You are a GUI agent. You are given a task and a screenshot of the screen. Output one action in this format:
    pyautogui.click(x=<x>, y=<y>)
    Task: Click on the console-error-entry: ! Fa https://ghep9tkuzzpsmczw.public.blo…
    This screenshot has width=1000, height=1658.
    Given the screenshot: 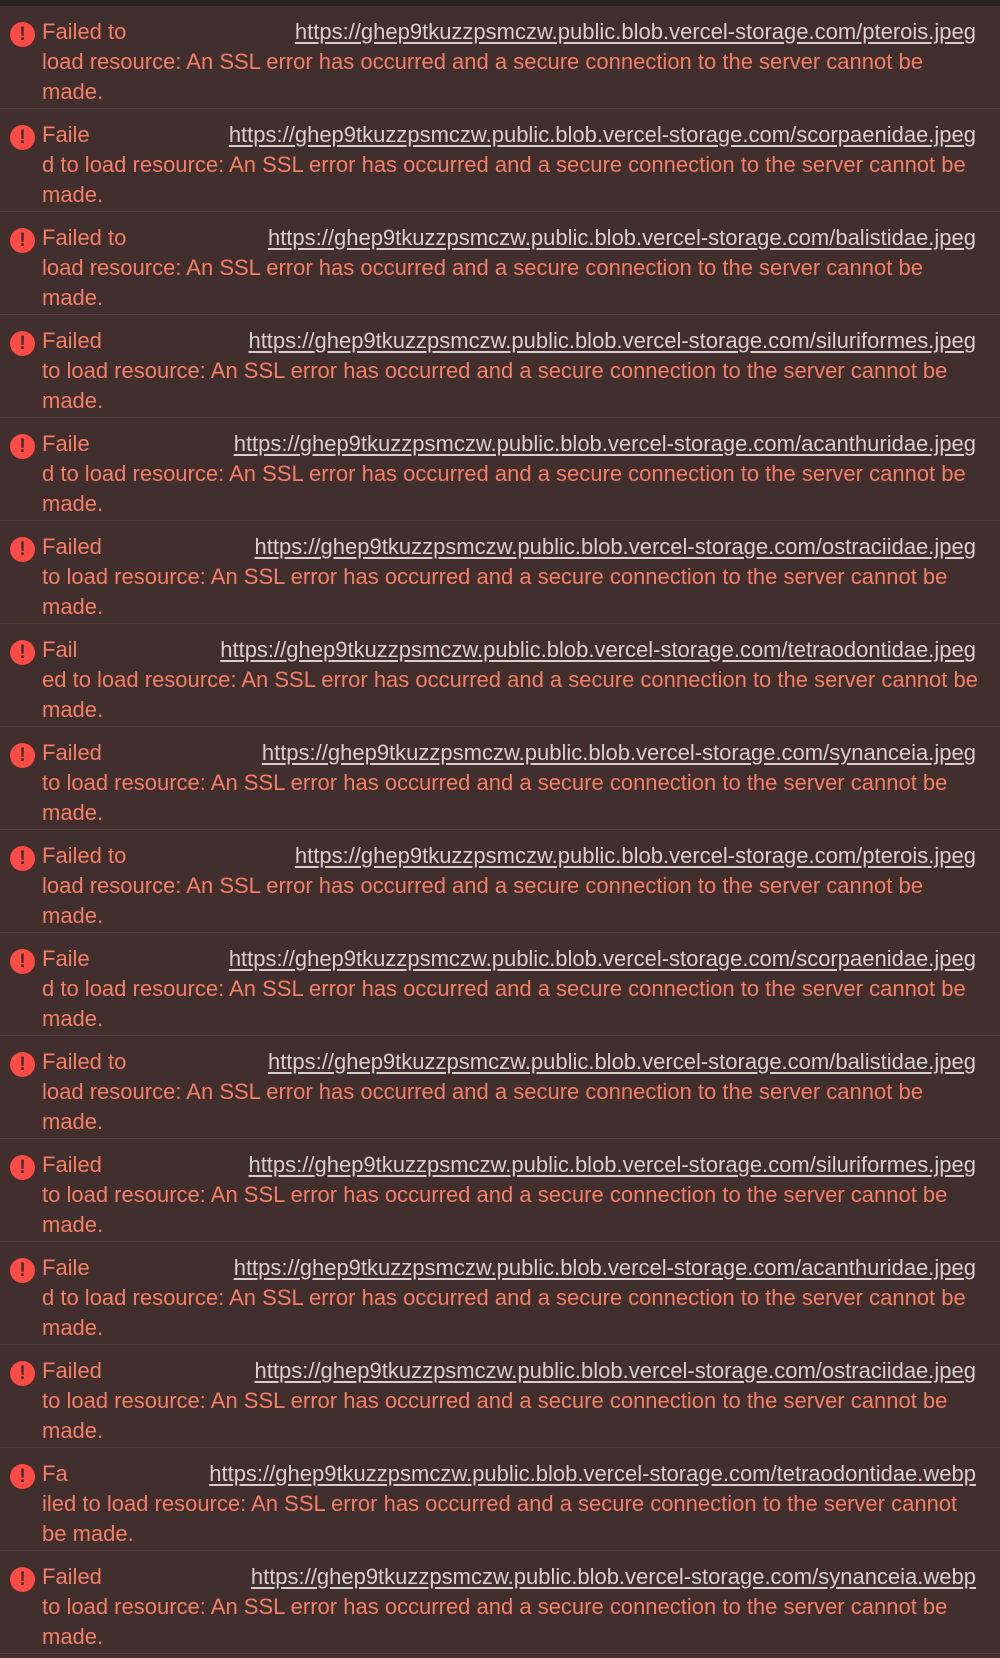 What is the action you would take?
    pyautogui.click(x=500, y=1499)
    